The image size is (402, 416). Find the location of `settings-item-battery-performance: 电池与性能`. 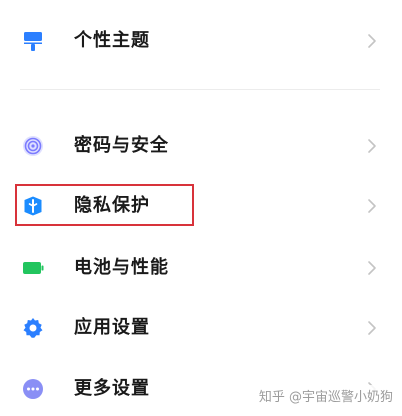

settings-item-battery-performance: 电池与性能 is located at coordinates (201, 268).